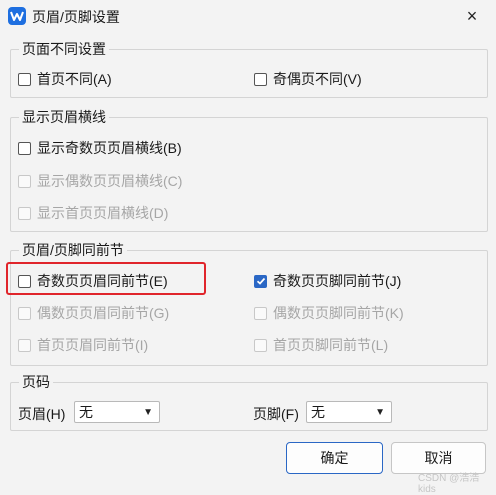 The width and height of the screenshot is (496, 495). I want to click on group-title-page-diff: 页面不同设置, so click(64, 49).